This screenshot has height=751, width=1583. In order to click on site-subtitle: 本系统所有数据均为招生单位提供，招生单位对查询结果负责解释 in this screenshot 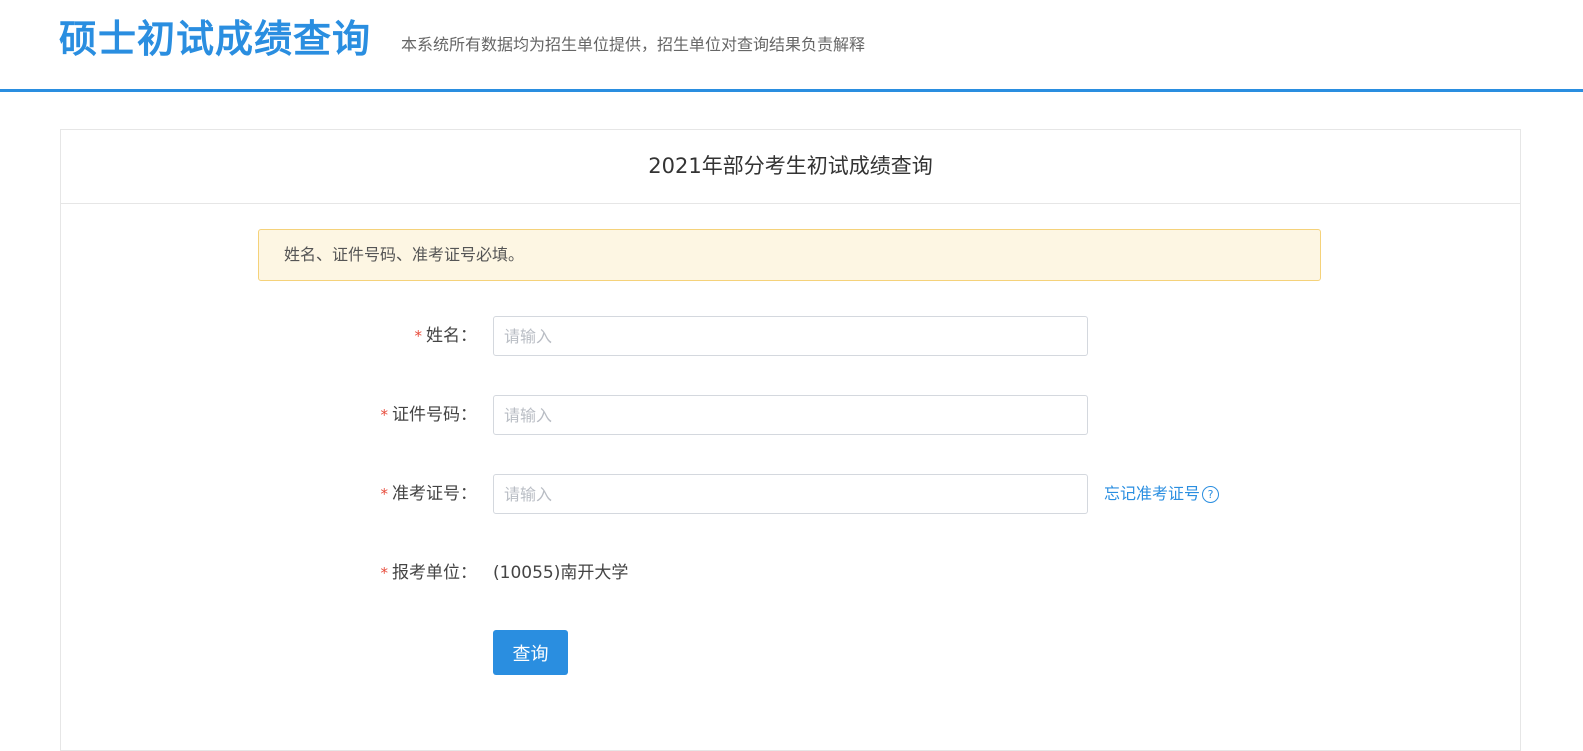, I will do `click(633, 44)`.